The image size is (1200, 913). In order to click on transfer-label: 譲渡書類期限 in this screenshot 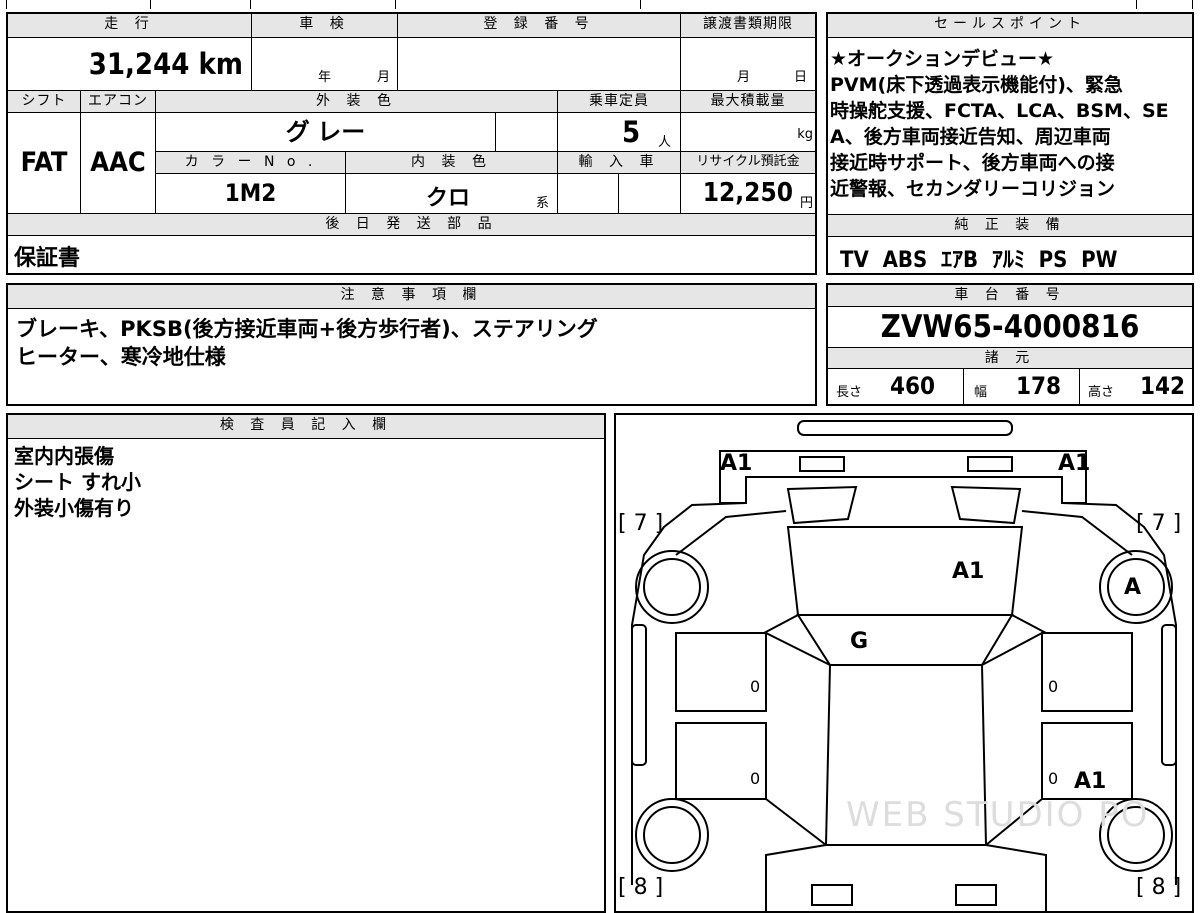, I will do `click(748, 26)`.